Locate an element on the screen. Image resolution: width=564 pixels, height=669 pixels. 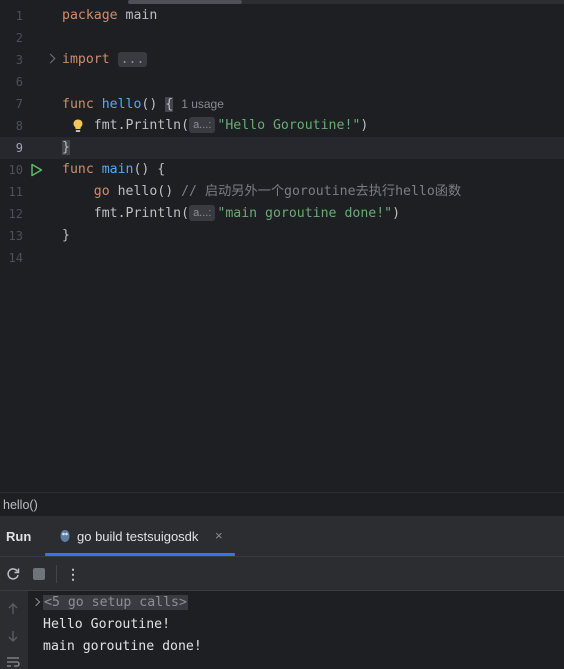
code-token: { is located at coordinates (169, 104).